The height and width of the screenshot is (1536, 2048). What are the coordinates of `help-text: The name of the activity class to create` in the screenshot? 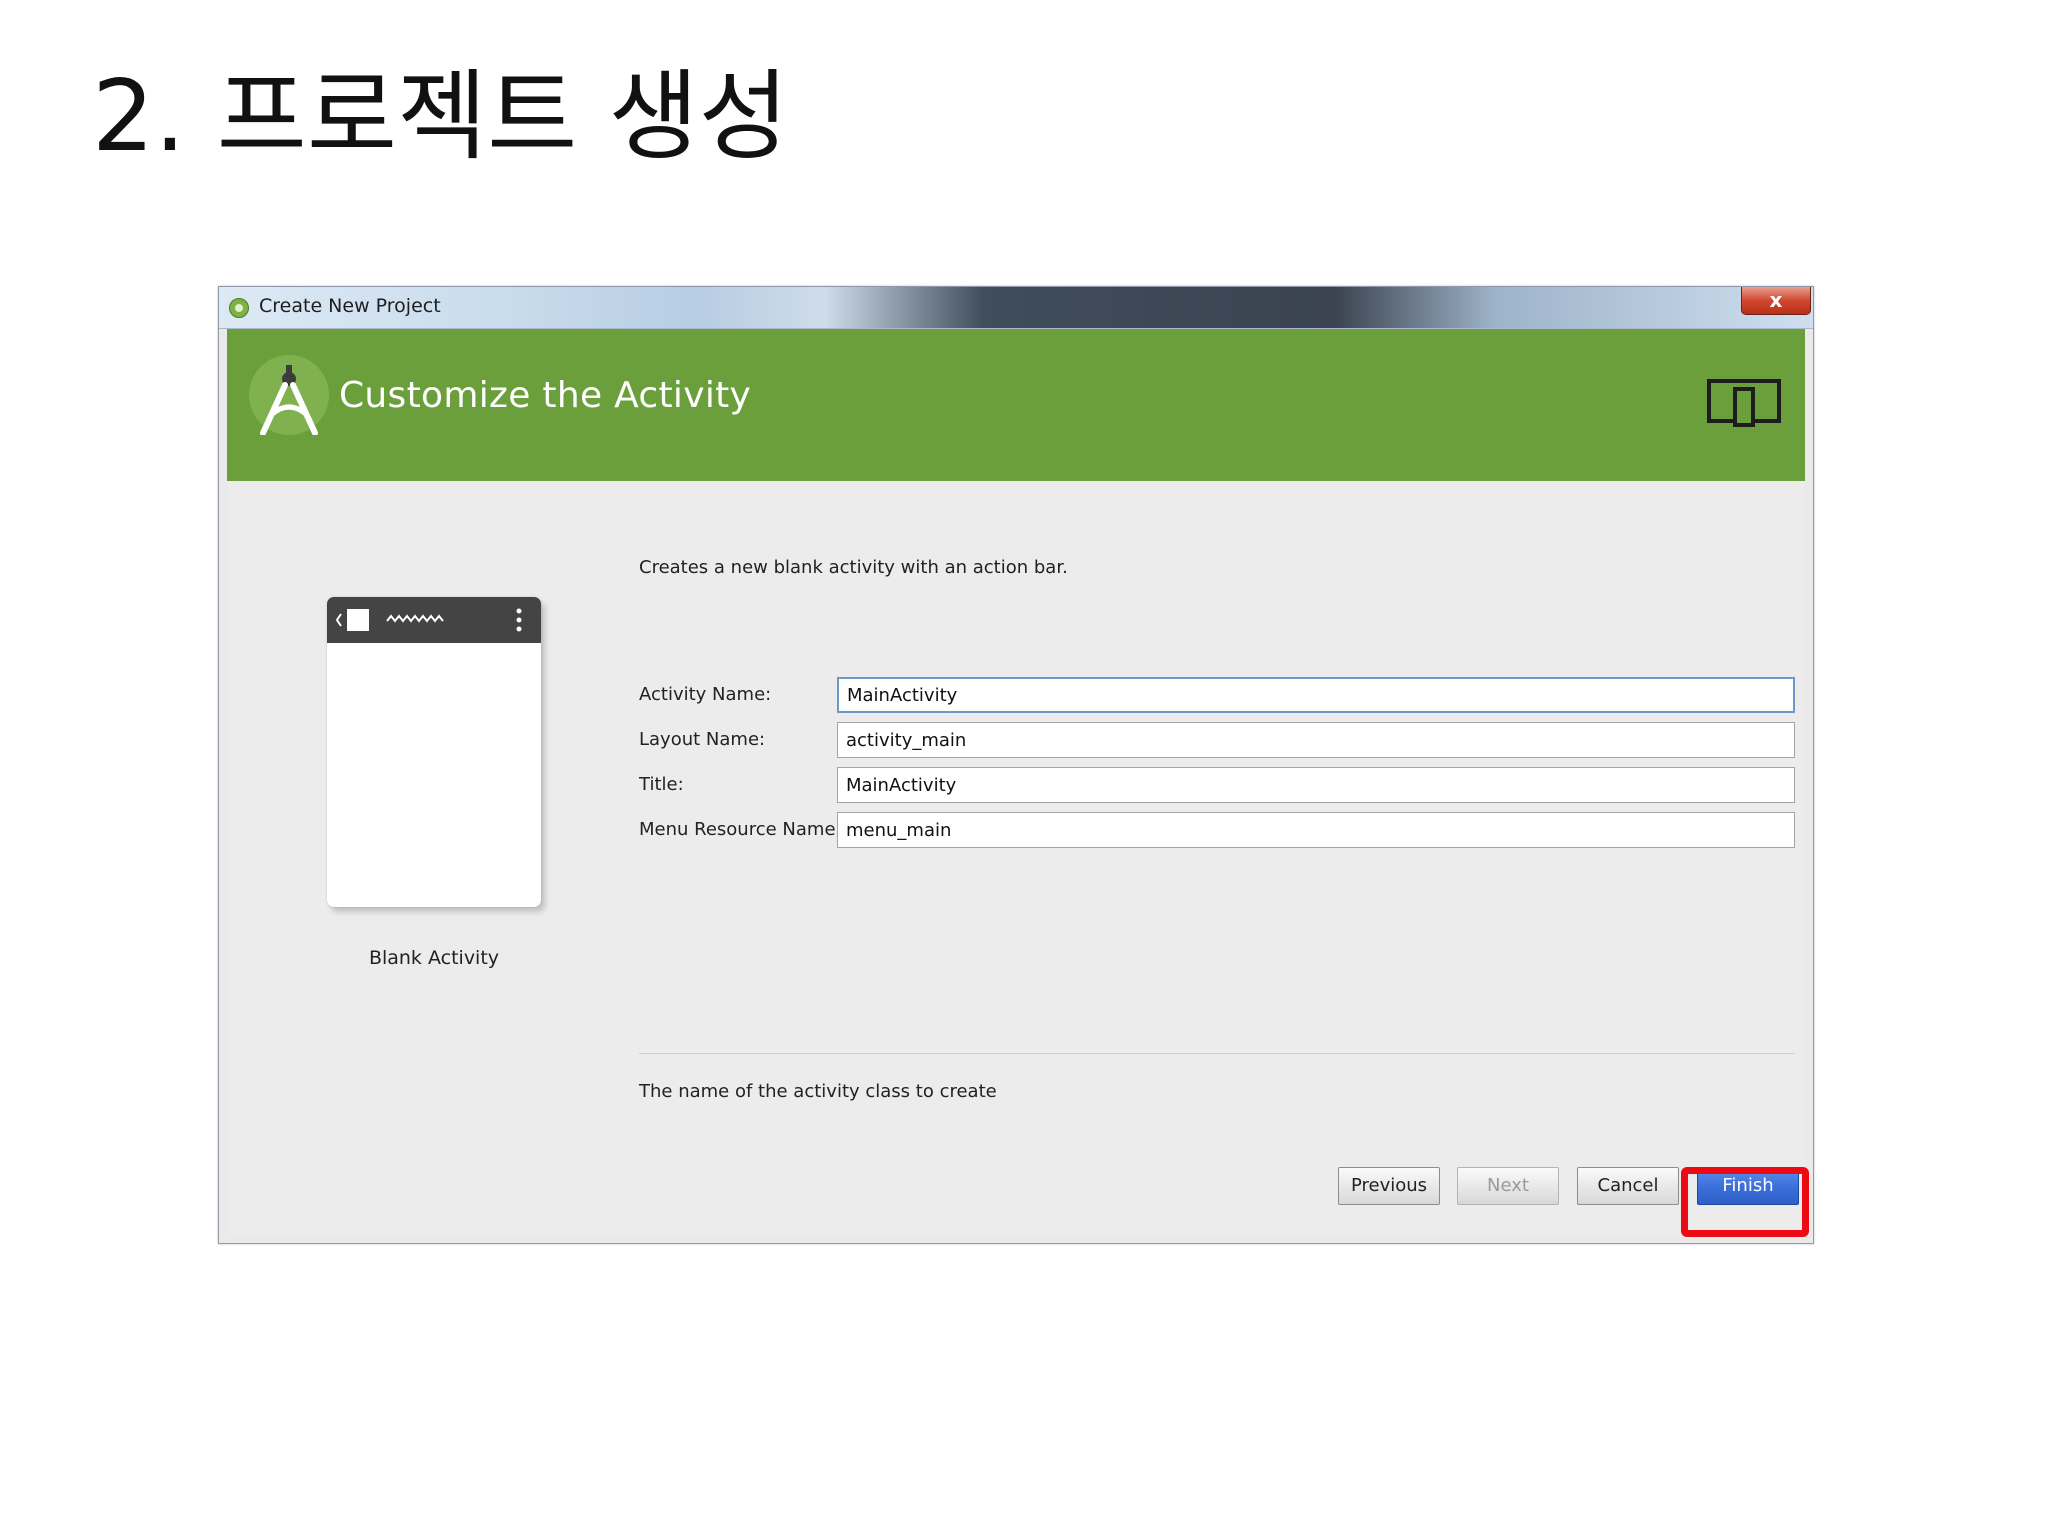 It's located at (818, 1091).